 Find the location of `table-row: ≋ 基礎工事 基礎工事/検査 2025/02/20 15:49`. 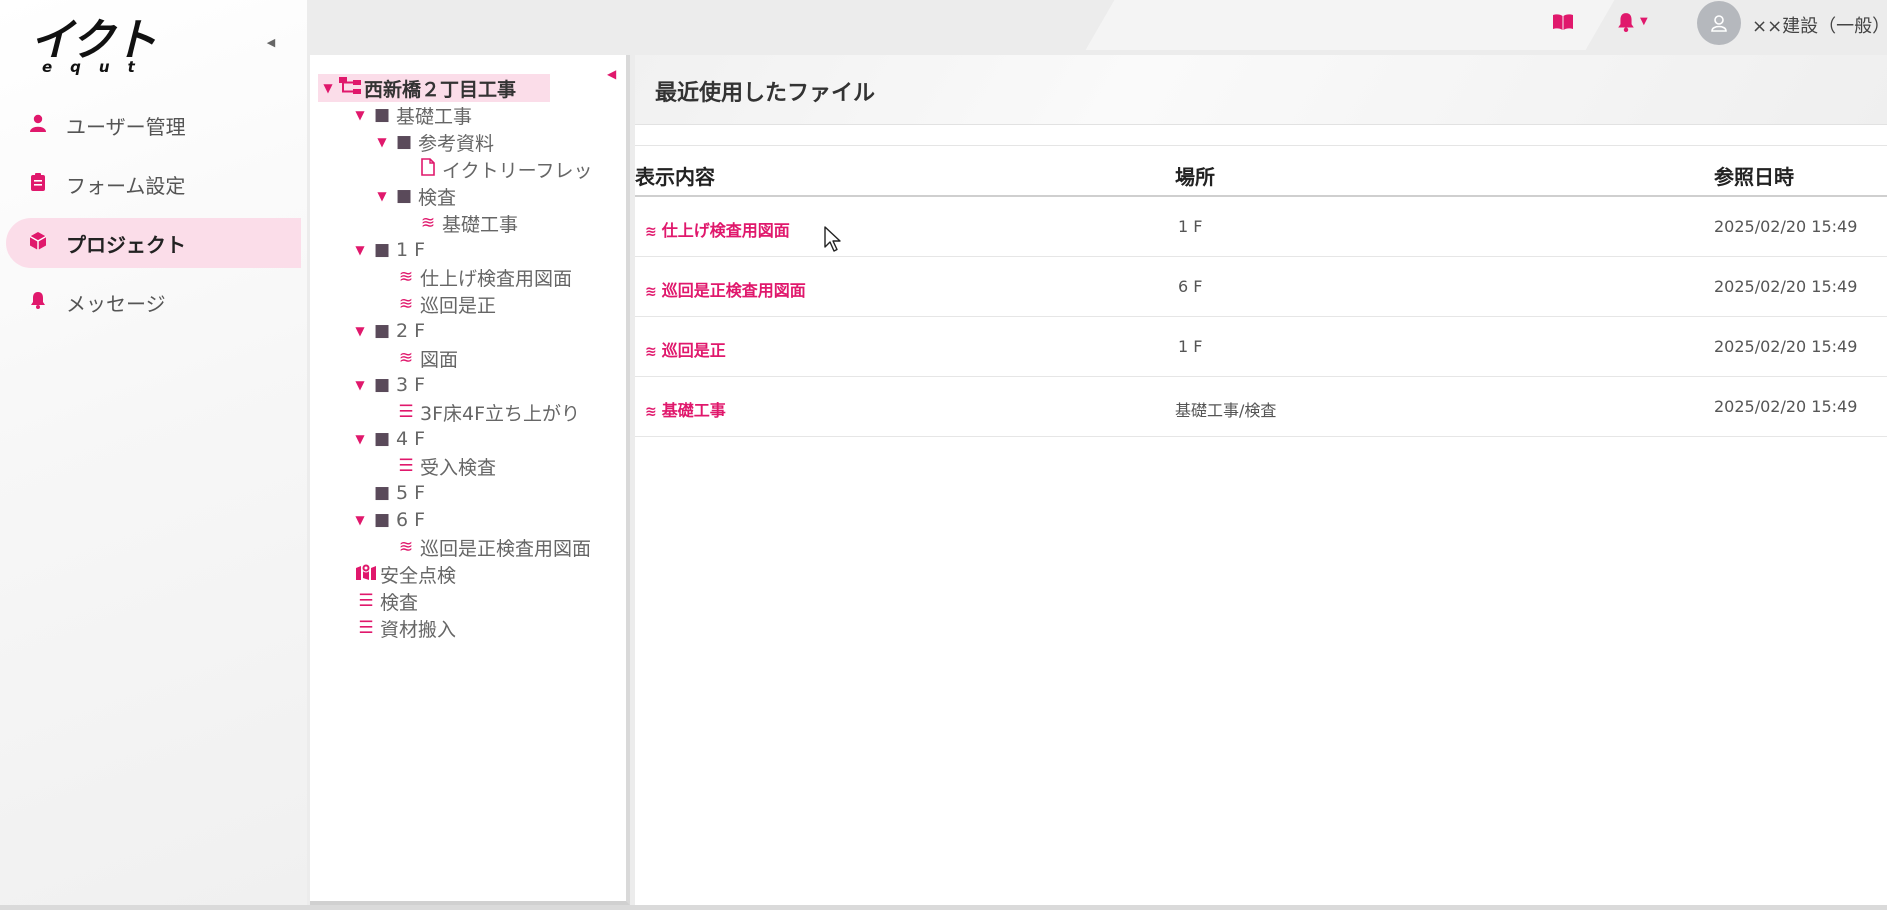

table-row: ≋ 基礎工事 基礎工事/検査 2025/02/20 15:49 is located at coordinates (1261, 407).